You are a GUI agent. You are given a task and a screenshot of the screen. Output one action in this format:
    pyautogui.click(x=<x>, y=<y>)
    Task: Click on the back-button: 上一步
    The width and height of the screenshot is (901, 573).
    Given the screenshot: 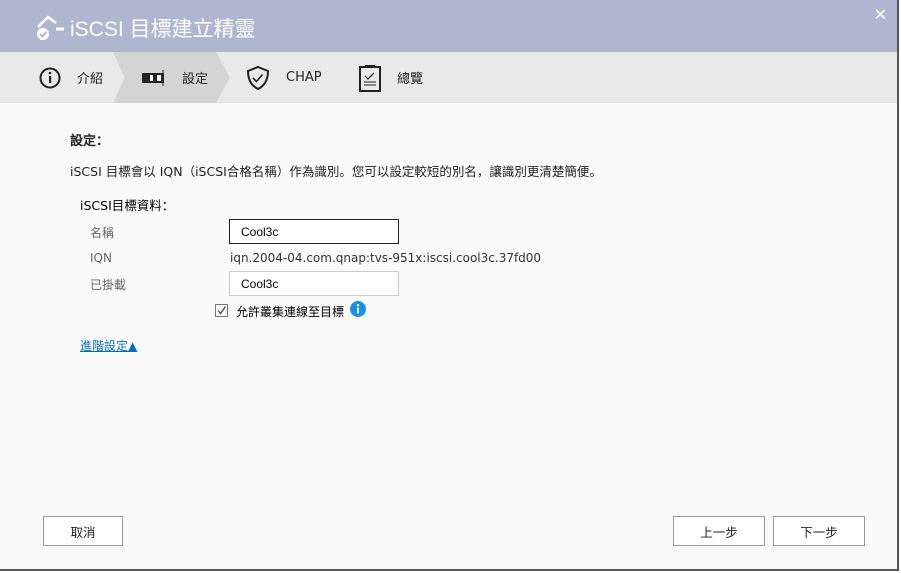 What is the action you would take?
    pyautogui.click(x=719, y=531)
    